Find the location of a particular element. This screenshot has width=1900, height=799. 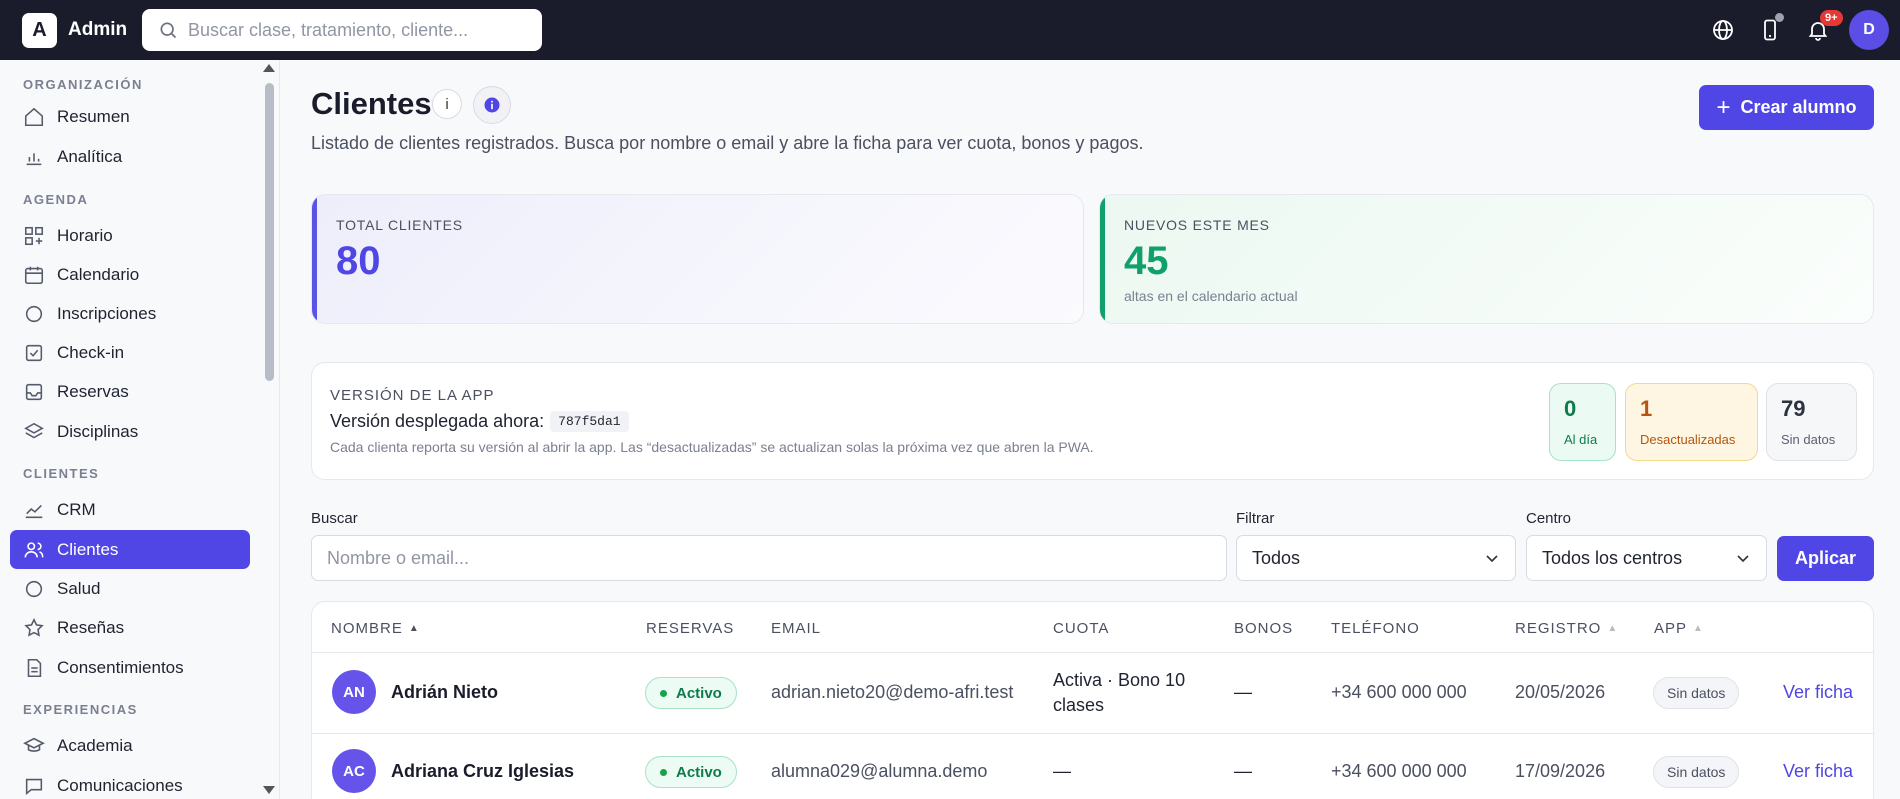

sidebar-item-resumen: Resumen is located at coordinates (130, 116).